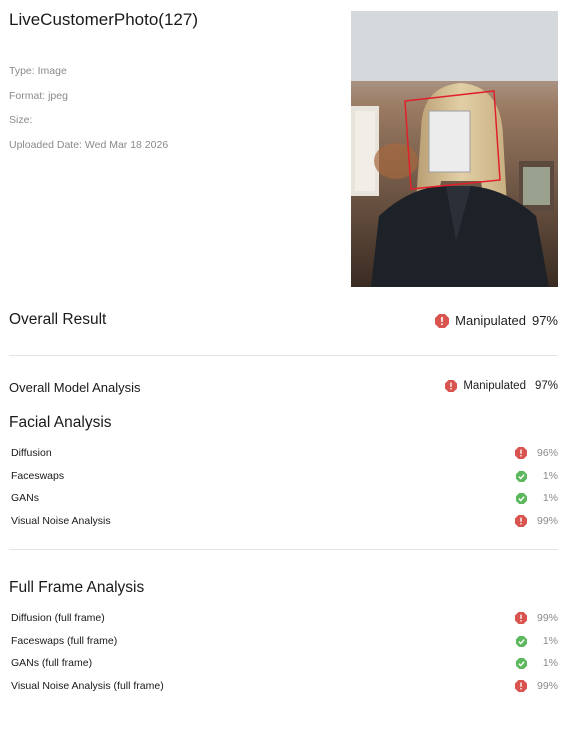  What do you see at coordinates (454, 149) in the screenshot?
I see `customer-photo` at bounding box center [454, 149].